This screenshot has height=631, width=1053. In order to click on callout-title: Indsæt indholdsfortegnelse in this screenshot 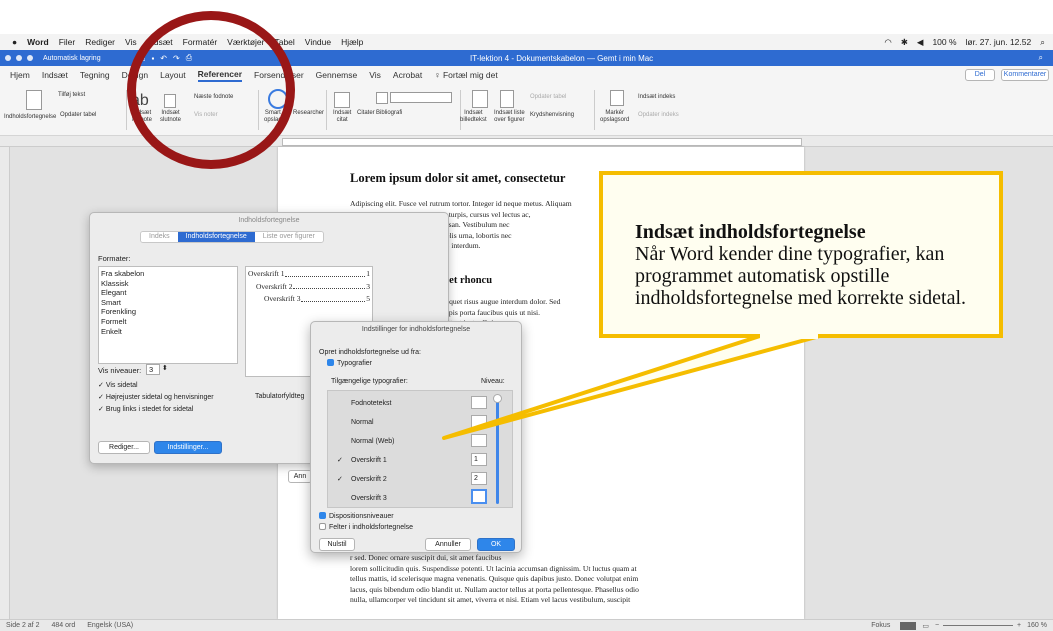, I will do `click(750, 232)`.